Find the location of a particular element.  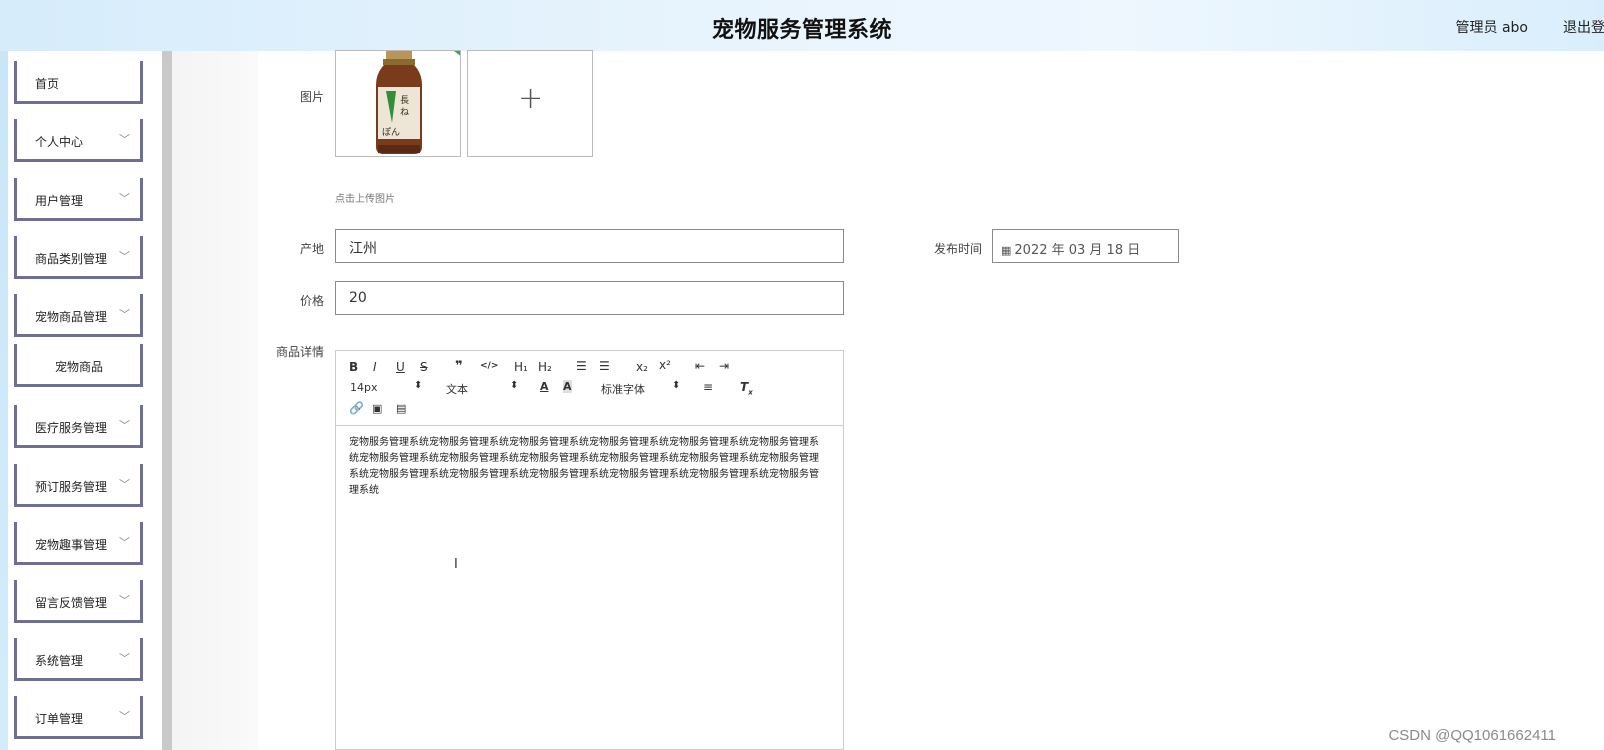

font-family-select: 标准字体 is located at coordinates (623, 389).